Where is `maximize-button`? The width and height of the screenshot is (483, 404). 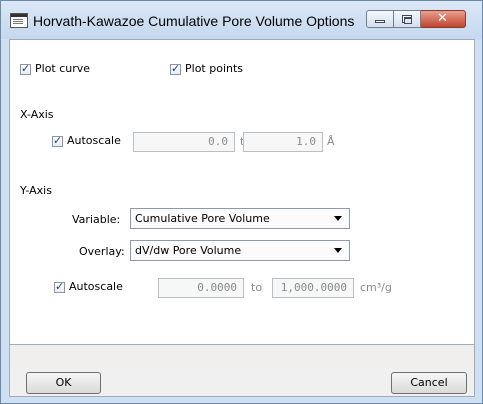
maximize-button is located at coordinates (407, 19).